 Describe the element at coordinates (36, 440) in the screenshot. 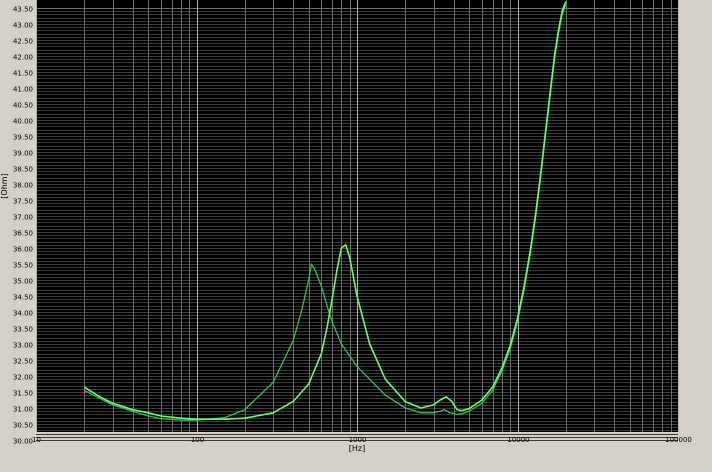

I see `x-tick-label: 10` at that location.